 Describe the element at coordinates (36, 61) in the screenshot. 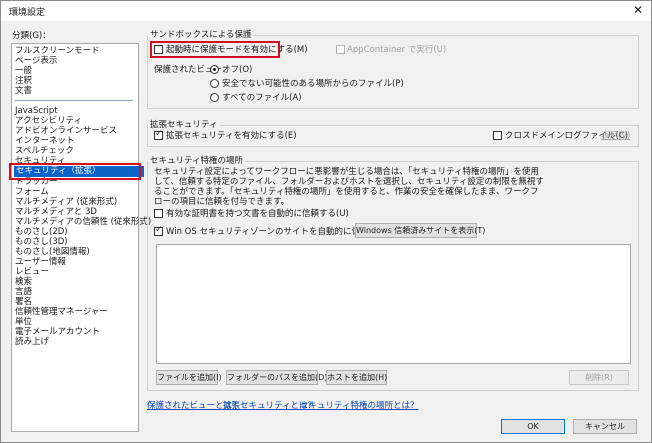

I see `category-item: ページ表示` at that location.